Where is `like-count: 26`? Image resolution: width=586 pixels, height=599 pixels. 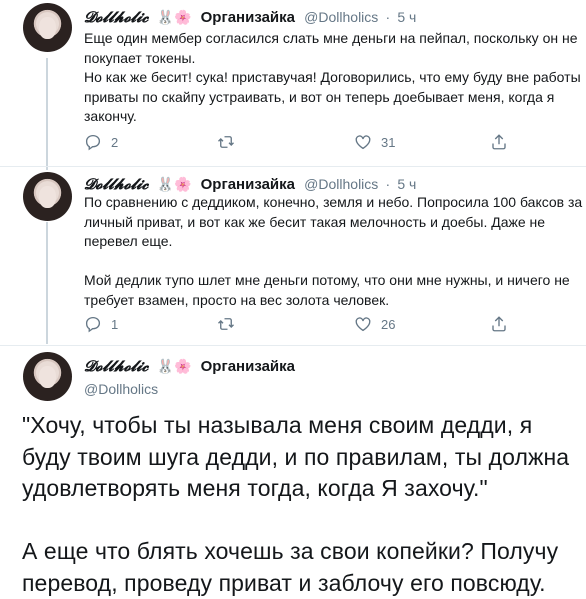 like-count: 26 is located at coordinates (388, 324).